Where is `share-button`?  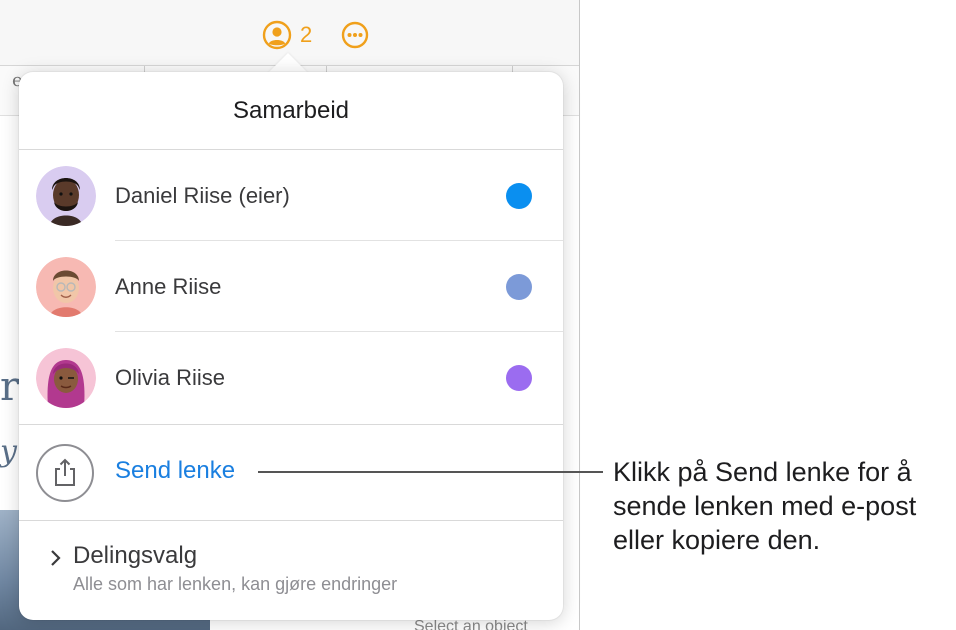 share-button is located at coordinates (65, 473).